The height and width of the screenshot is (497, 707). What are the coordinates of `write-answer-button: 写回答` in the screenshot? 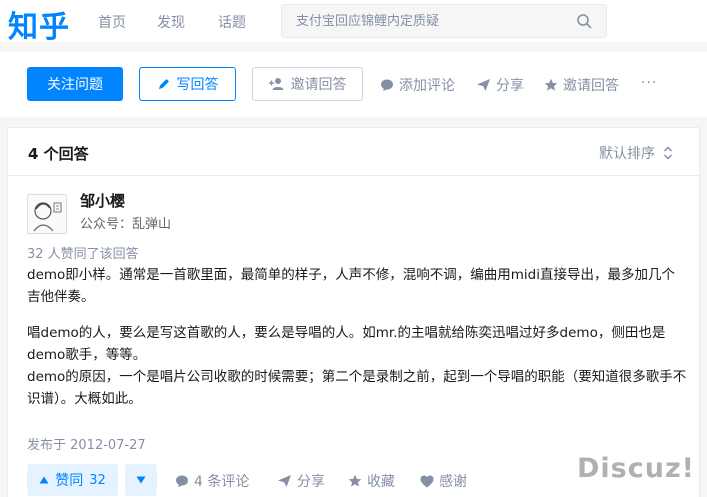 It's located at (187, 84).